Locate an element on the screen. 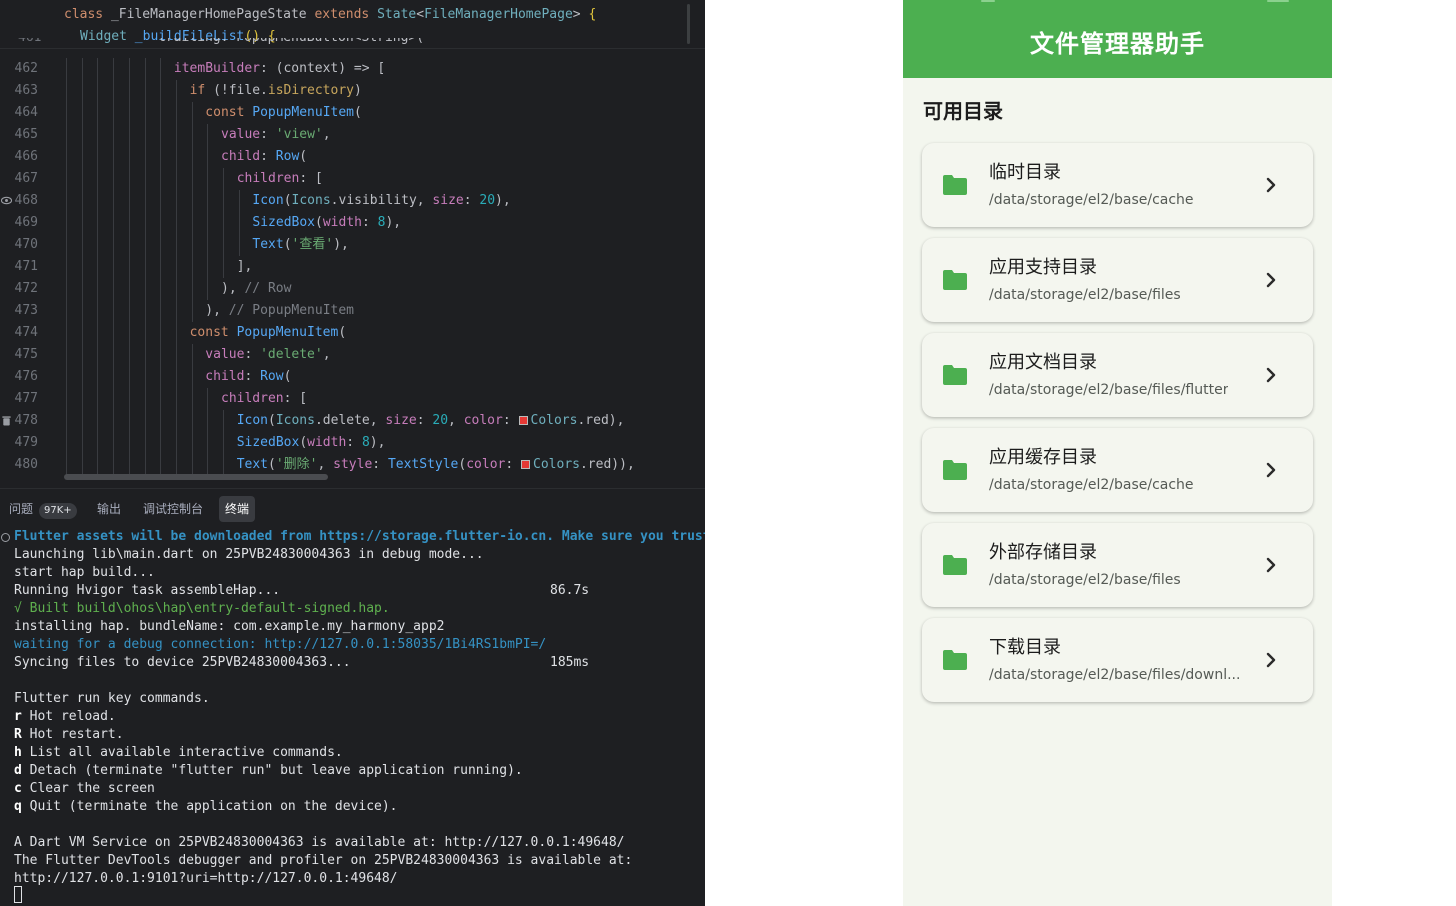  code-line: 465 value: 'view', is located at coordinates (352, 135).